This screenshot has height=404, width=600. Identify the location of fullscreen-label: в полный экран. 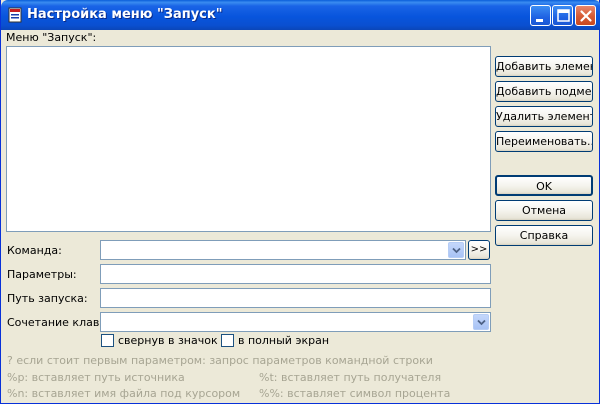
(283, 340).